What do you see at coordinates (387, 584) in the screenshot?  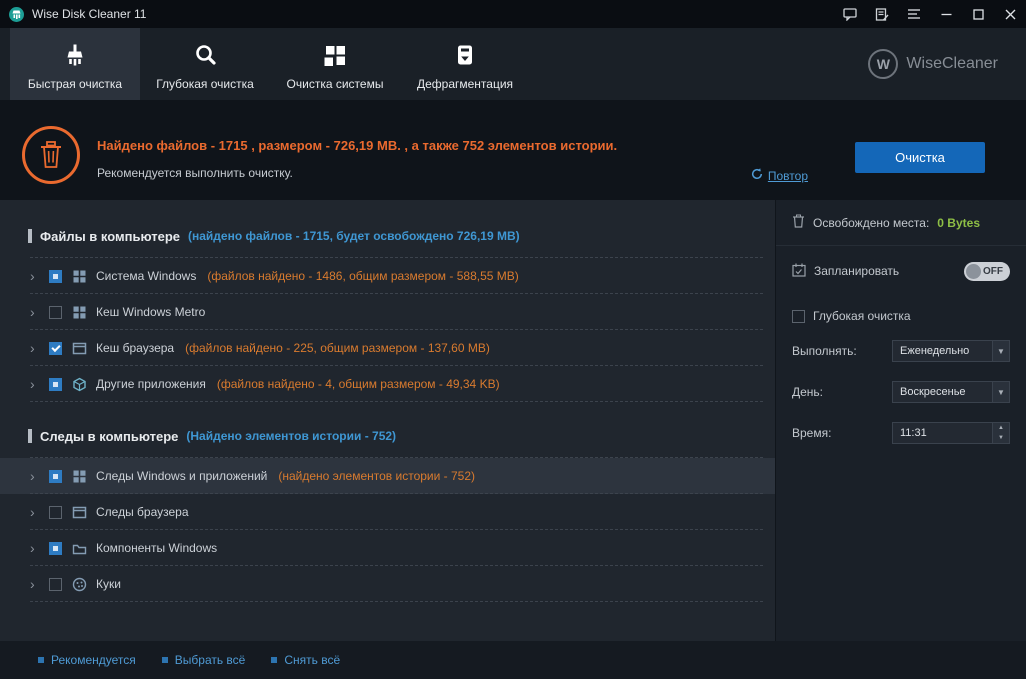 I see `tree-row: › Куки` at bounding box center [387, 584].